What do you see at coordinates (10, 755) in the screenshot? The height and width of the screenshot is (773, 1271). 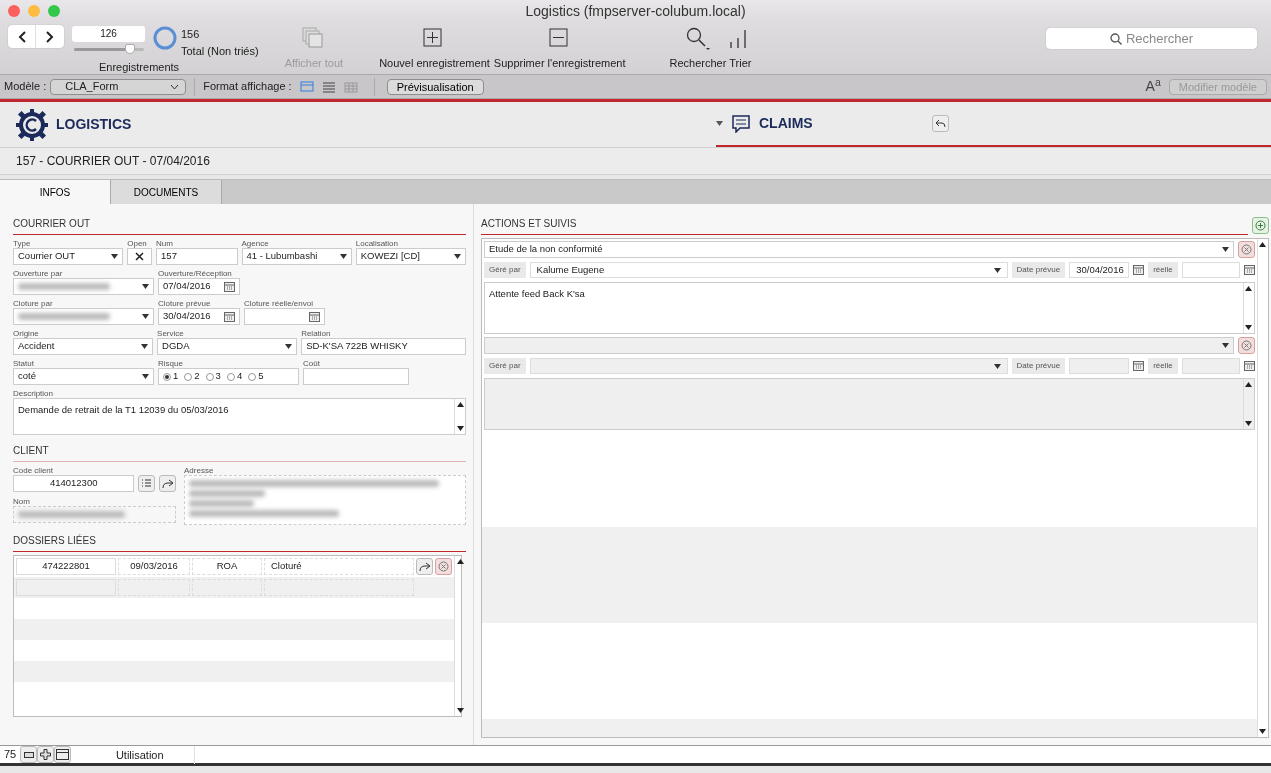 I see `zoom-level: 75` at bounding box center [10, 755].